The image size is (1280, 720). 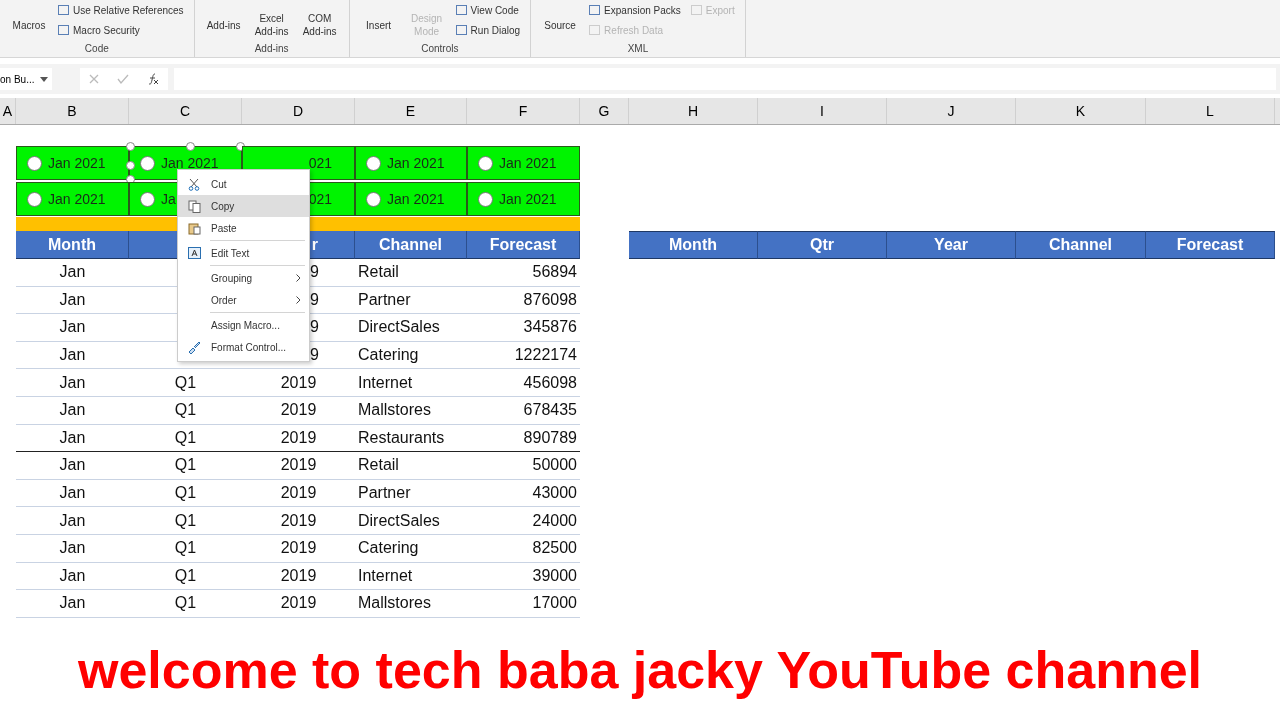 I want to click on text-box-icon, so click(x=194, y=253).